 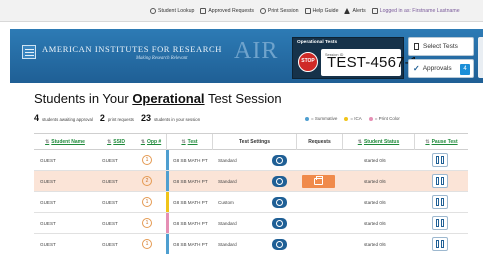 I want to click on session-id: TEST-4567-1, so click(x=373, y=62).